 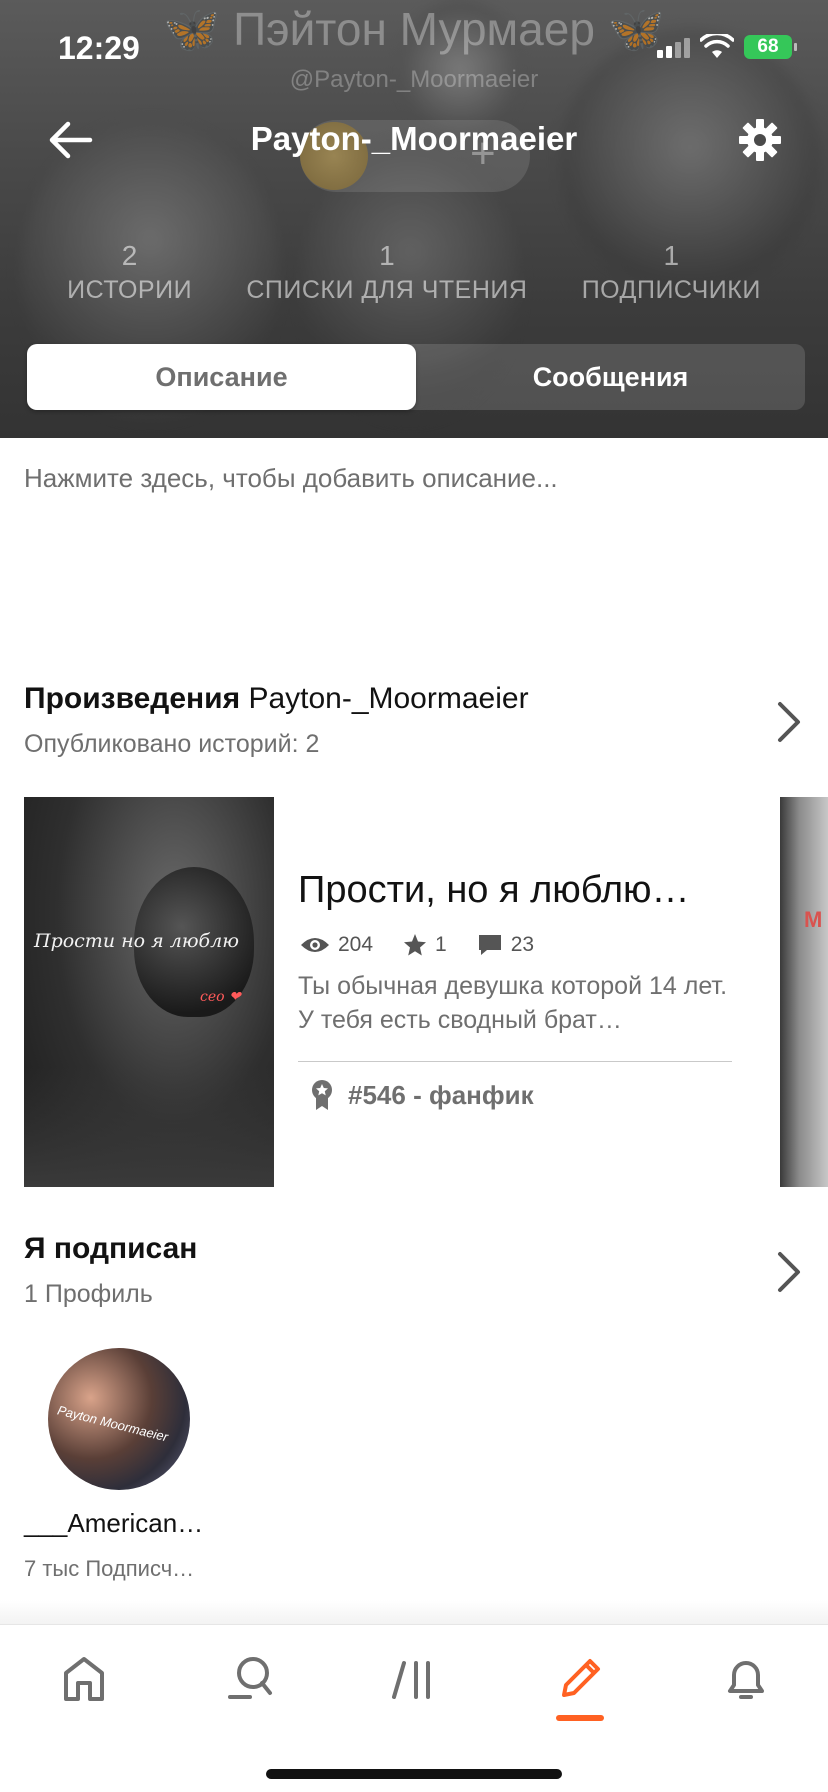 What do you see at coordinates (415, 945) in the screenshot?
I see `star-icon` at bounding box center [415, 945].